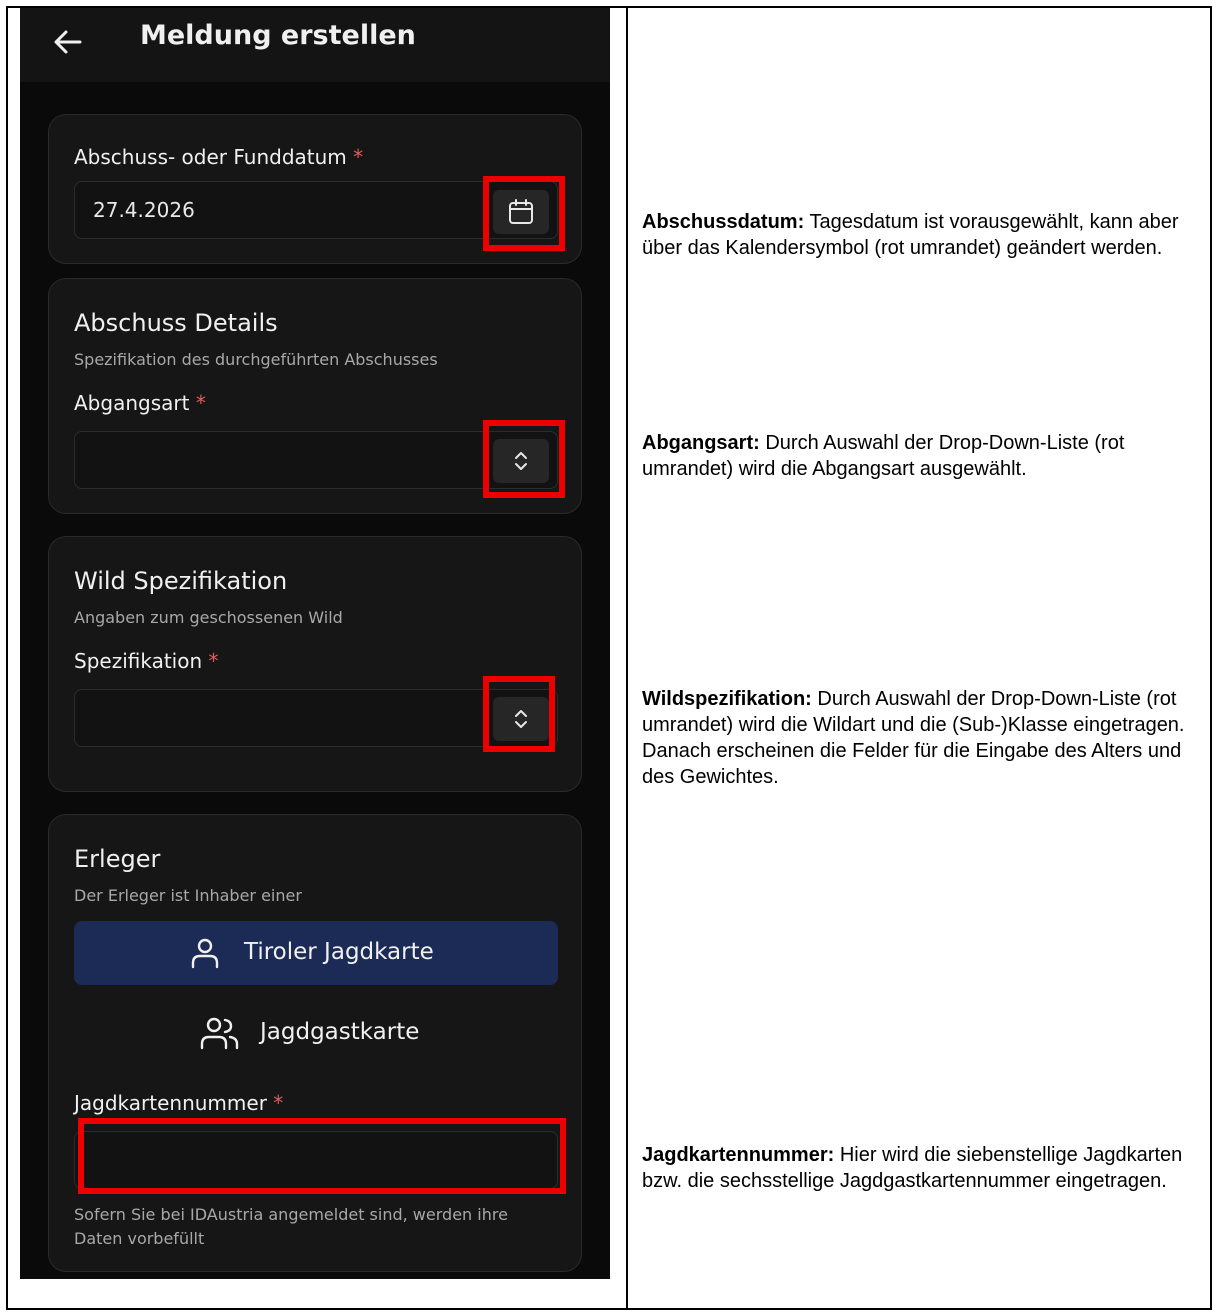 The image size is (1218, 1316). Describe the element at coordinates (140, 403) in the screenshot. I see `abgangsart-label: Abgangsart *` at that location.